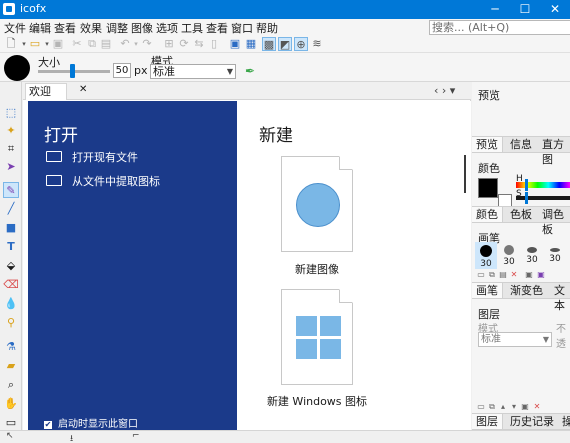 The width and height of the screenshot is (570, 443). Describe the element at coordinates (77, 44) in the screenshot. I see `cut-icon: ✂` at that location.